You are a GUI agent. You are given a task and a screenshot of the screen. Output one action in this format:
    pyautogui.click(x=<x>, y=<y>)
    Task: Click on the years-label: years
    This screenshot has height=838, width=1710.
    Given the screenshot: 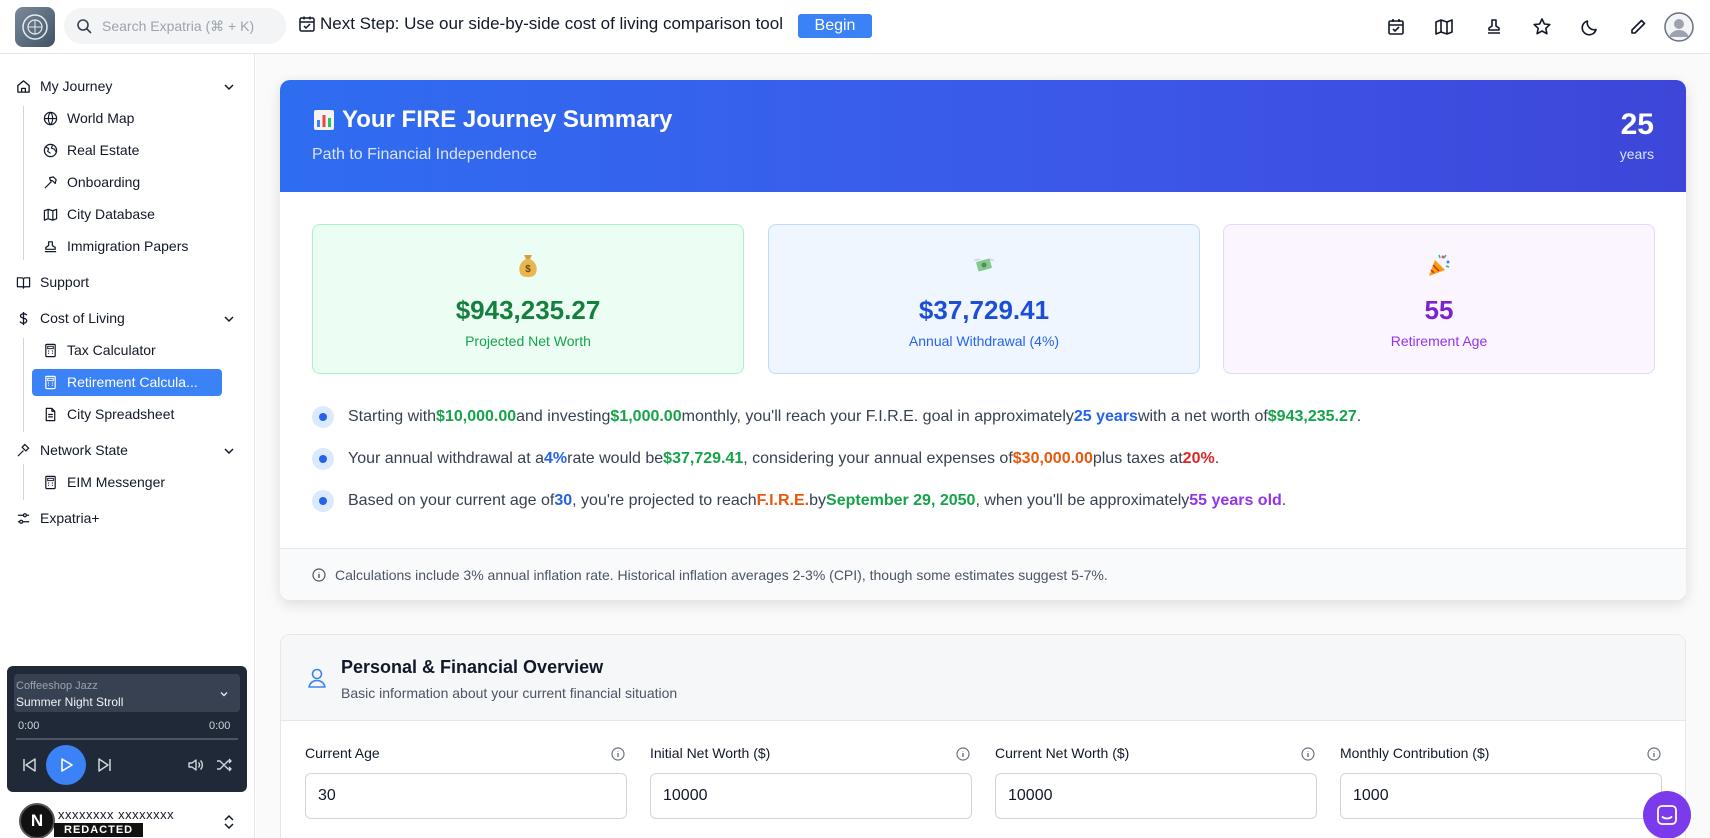 What is the action you would take?
    pyautogui.click(x=1636, y=154)
    